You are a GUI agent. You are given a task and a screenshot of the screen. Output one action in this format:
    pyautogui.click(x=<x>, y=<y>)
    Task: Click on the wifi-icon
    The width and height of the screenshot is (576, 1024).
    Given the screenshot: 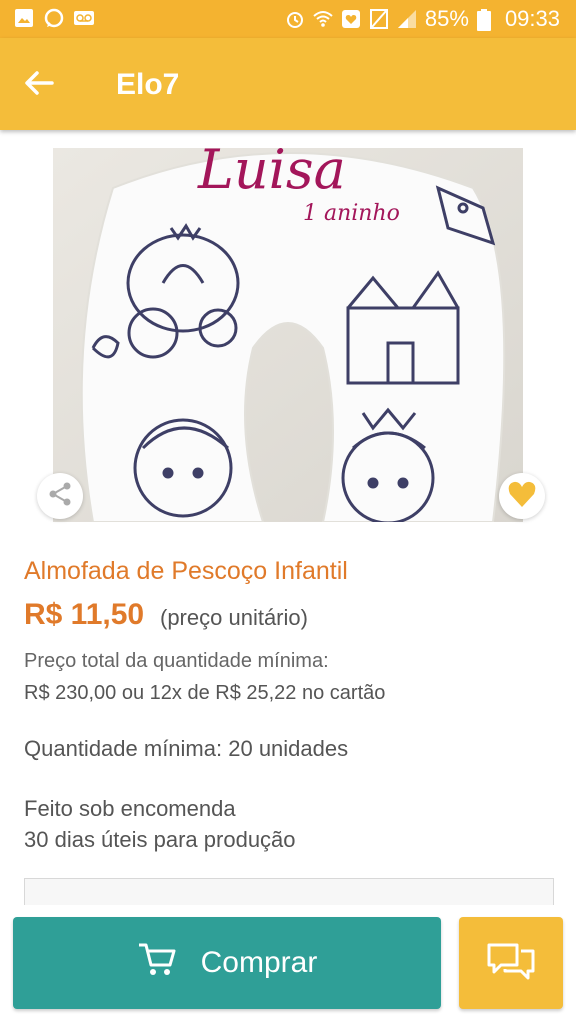 What is the action you would take?
    pyautogui.click(x=323, y=19)
    